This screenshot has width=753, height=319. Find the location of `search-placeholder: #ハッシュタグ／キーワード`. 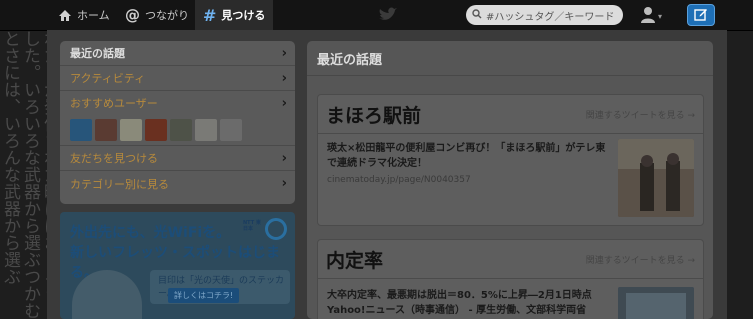

search-placeholder: #ハッシュタグ／キーワード is located at coordinates (550, 17).